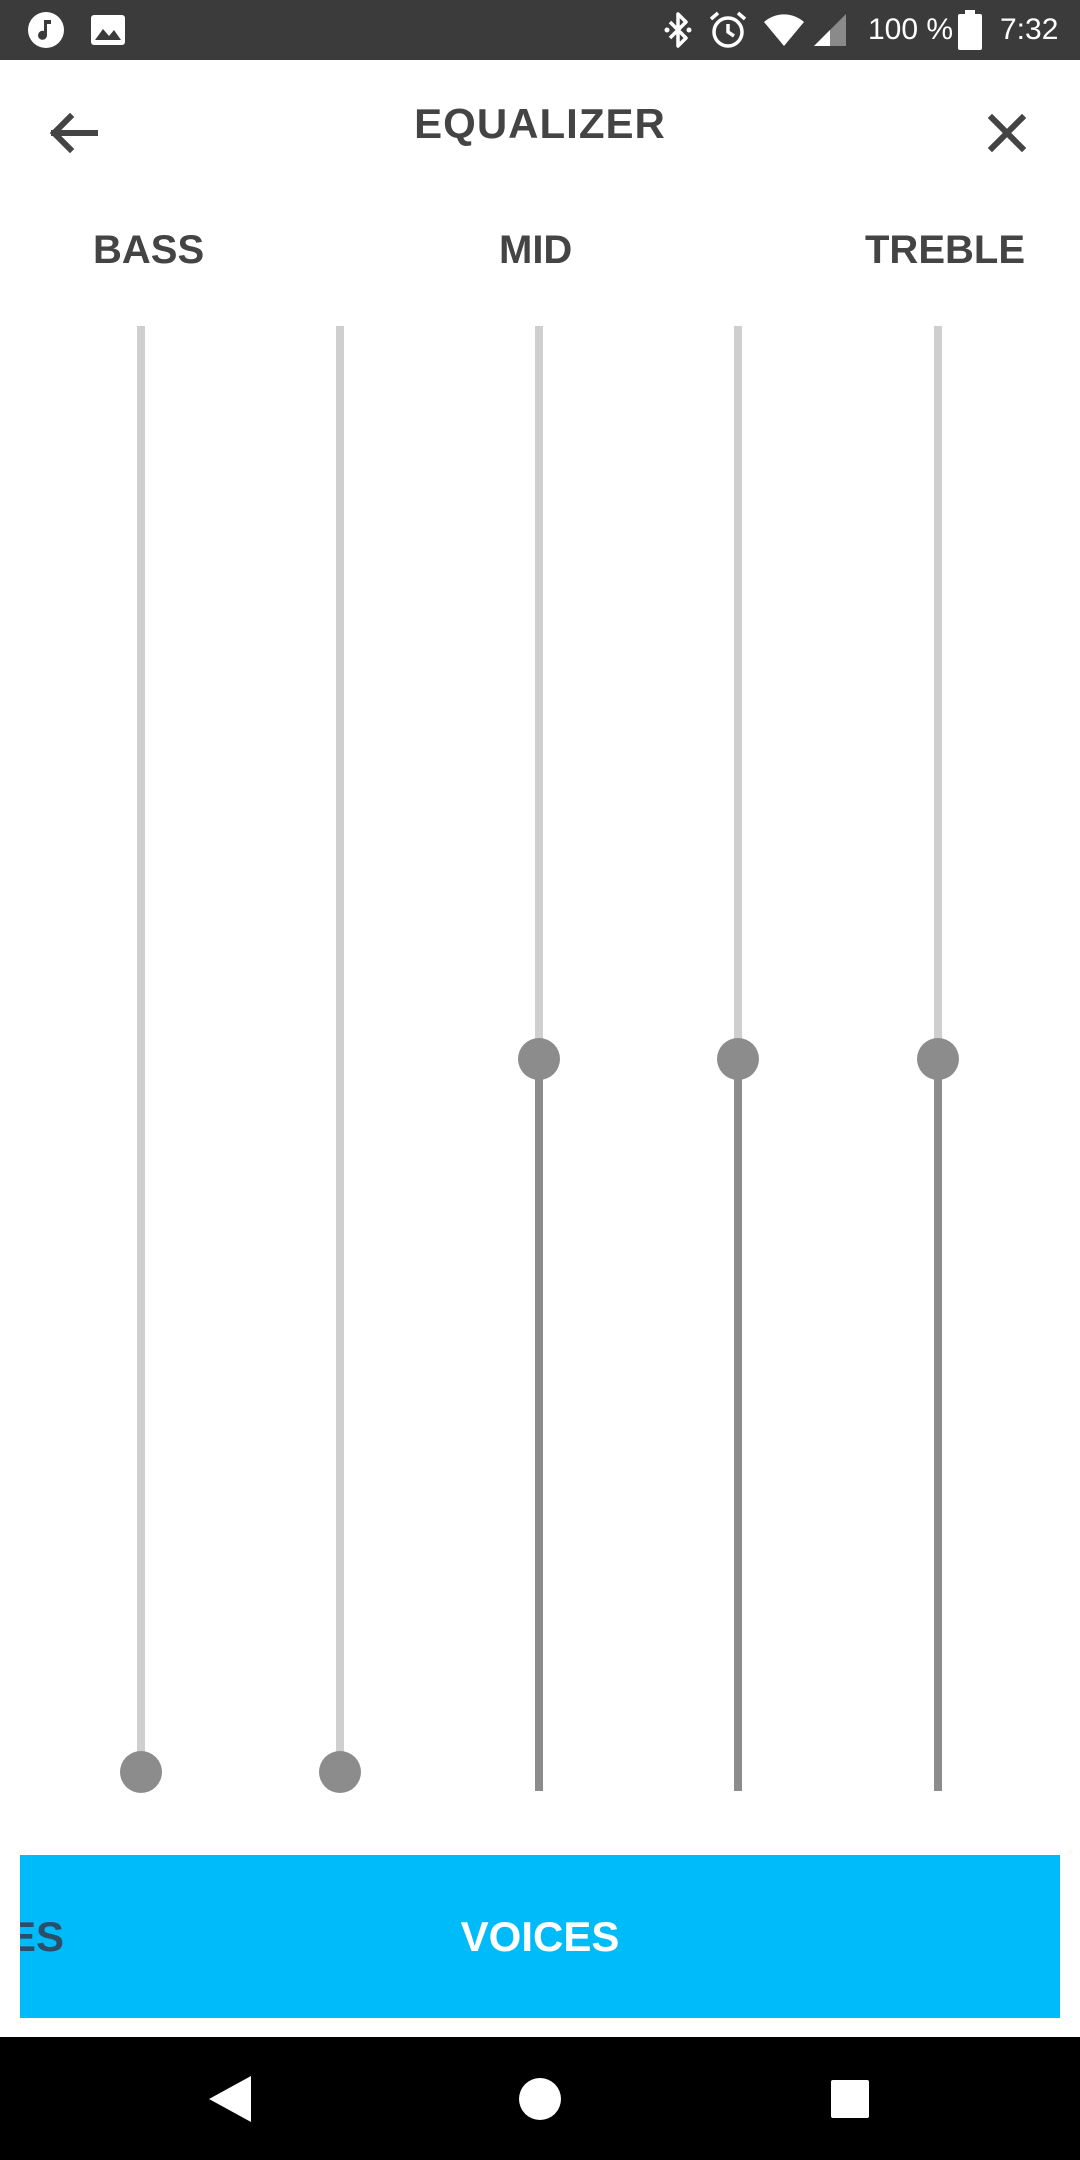 This screenshot has width=1080, height=2160. Describe the element at coordinates (1029, 29) in the screenshot. I see `clock-time: 7:32` at that location.